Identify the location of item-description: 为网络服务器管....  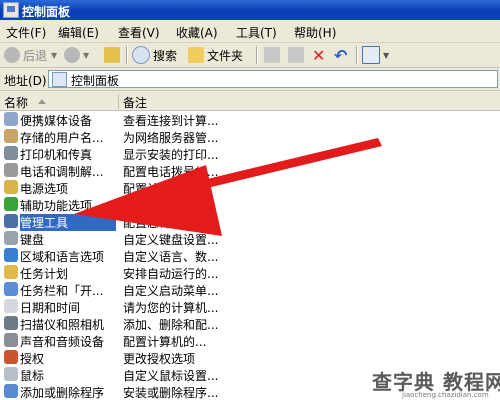
(171, 138).